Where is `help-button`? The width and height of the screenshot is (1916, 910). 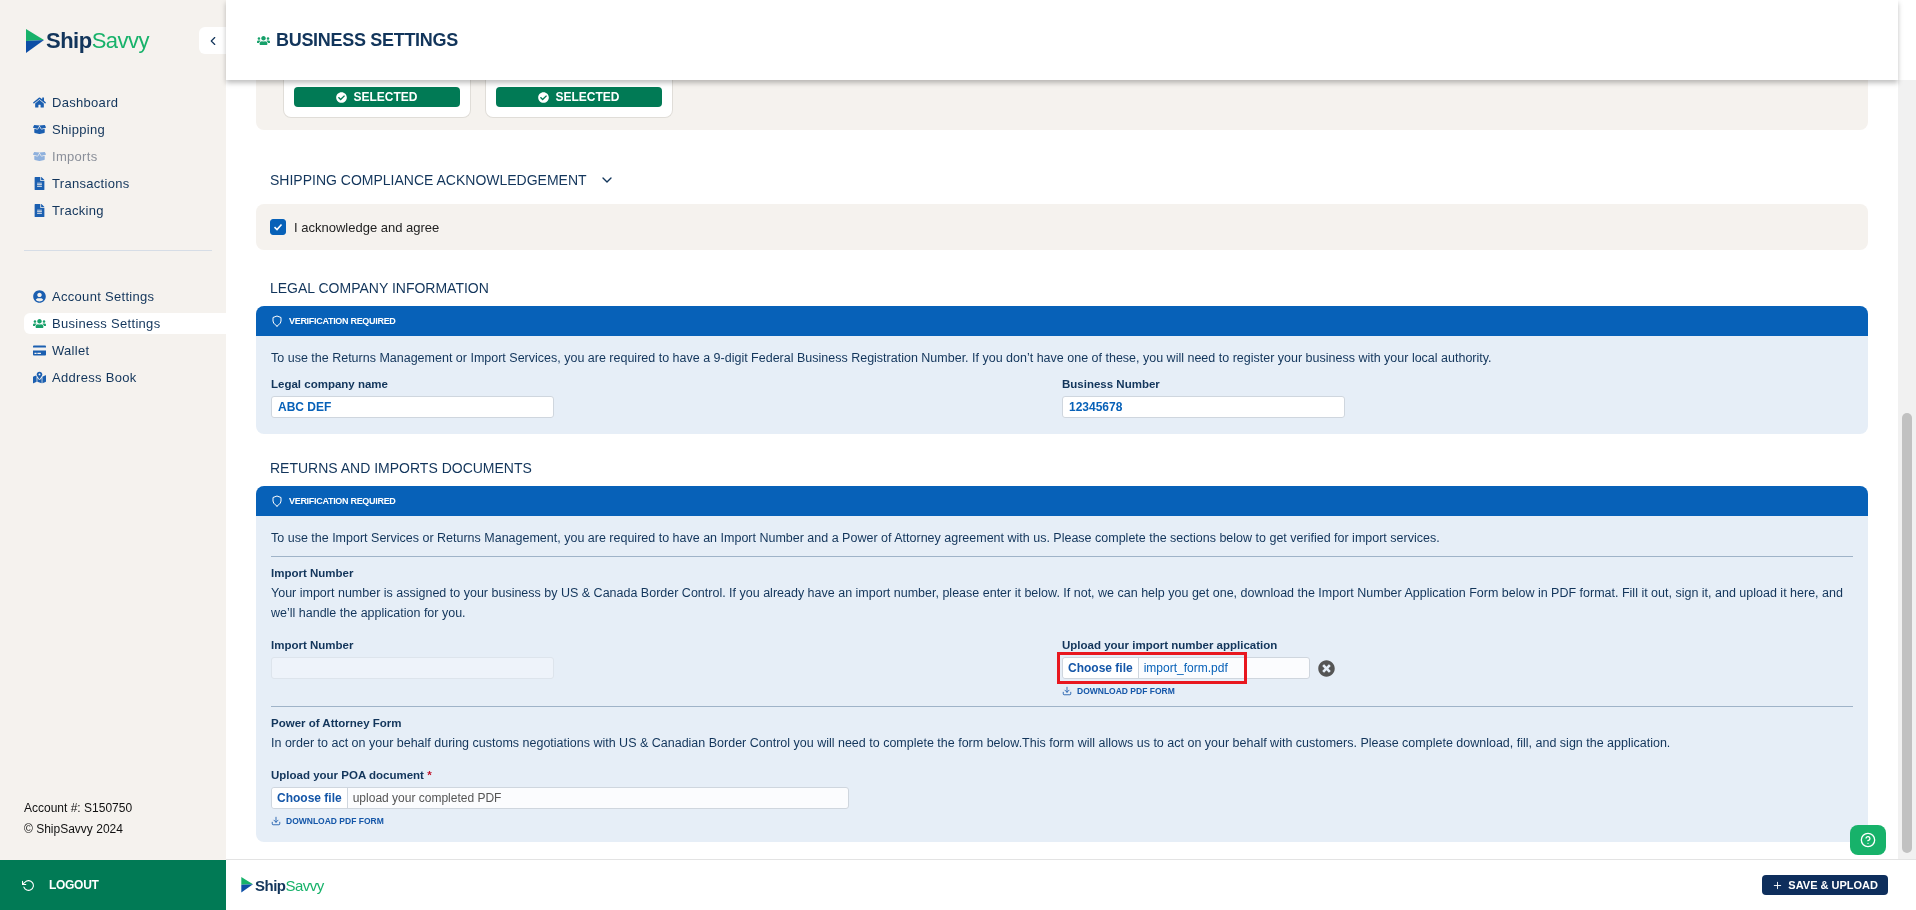
help-button is located at coordinates (1868, 840).